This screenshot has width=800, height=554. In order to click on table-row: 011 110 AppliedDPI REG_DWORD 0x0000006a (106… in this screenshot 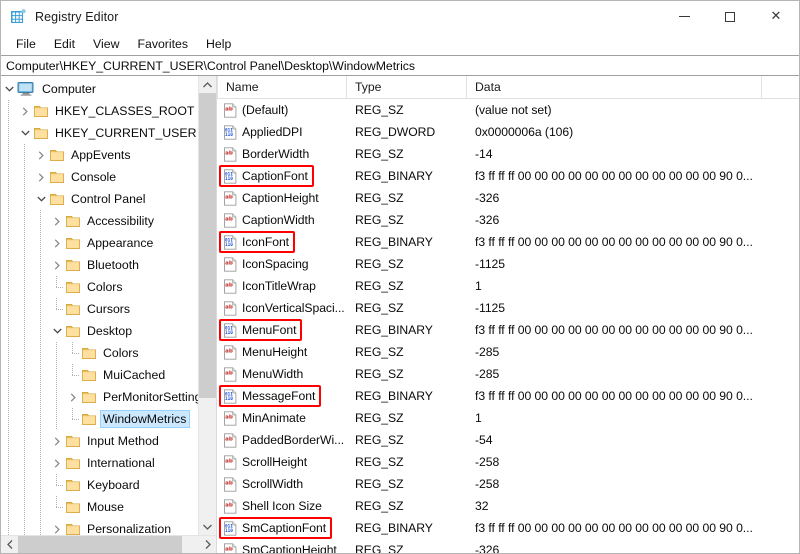, I will do `click(508, 132)`.